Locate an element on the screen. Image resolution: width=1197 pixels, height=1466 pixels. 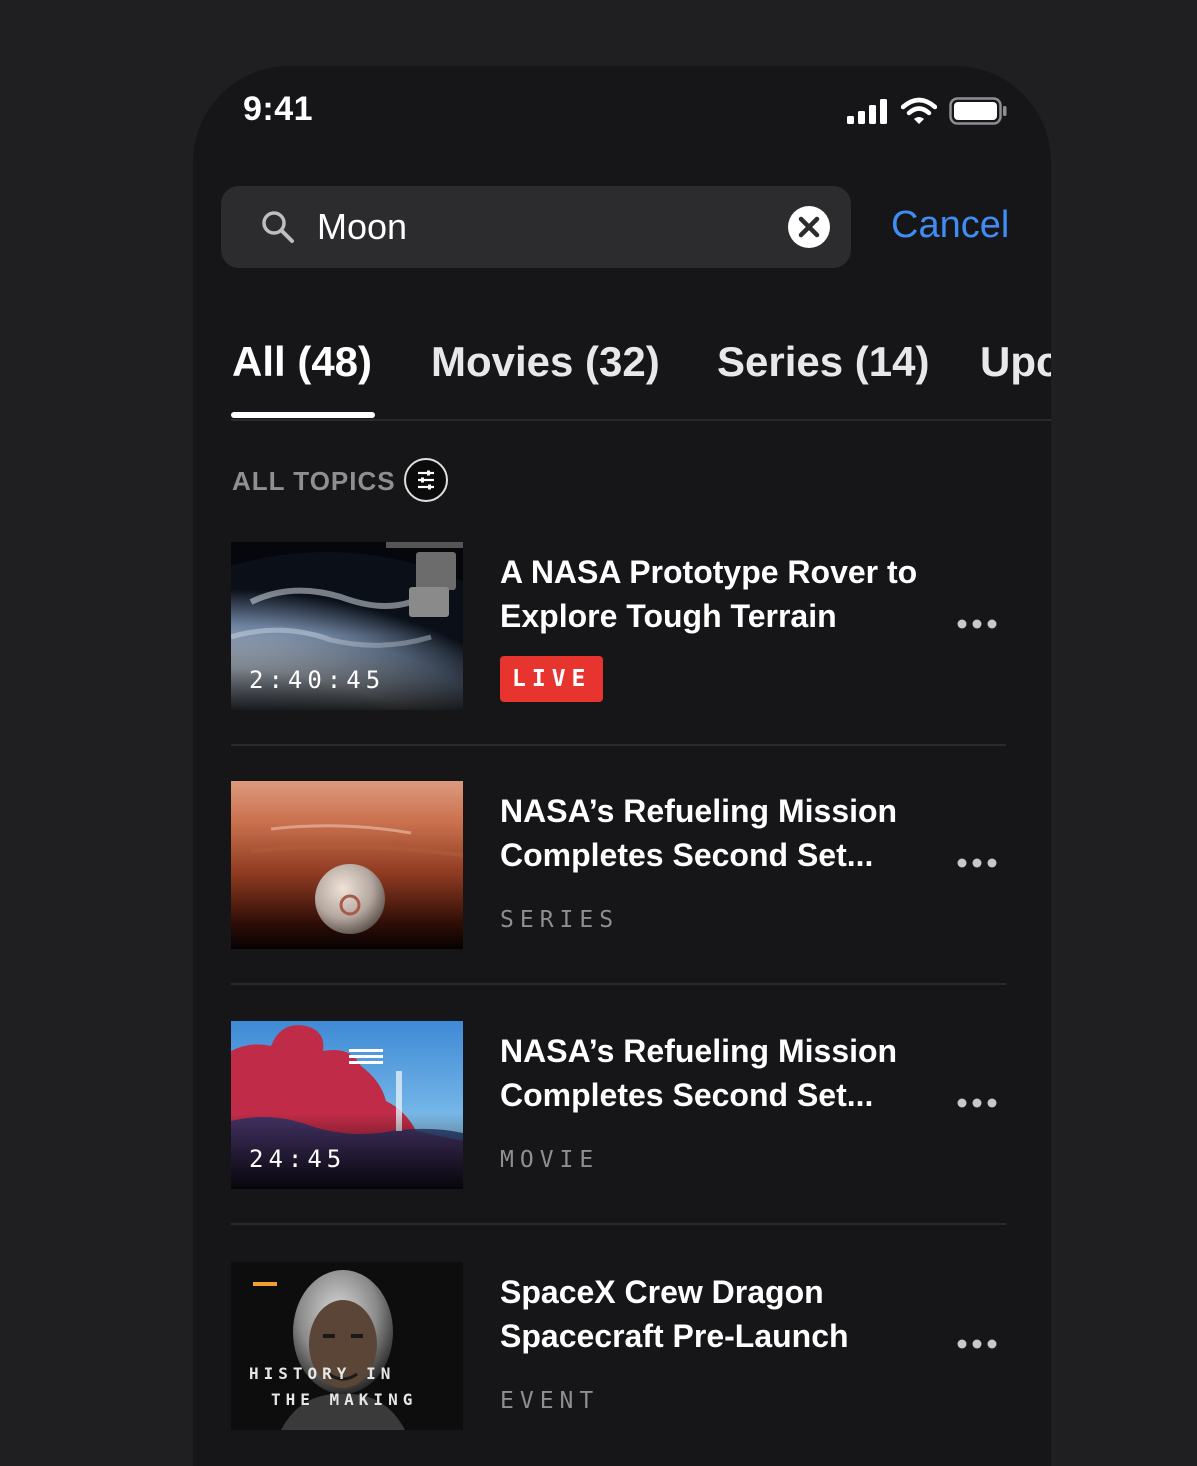
duration-label: 24:45 is located at coordinates (298, 1159).